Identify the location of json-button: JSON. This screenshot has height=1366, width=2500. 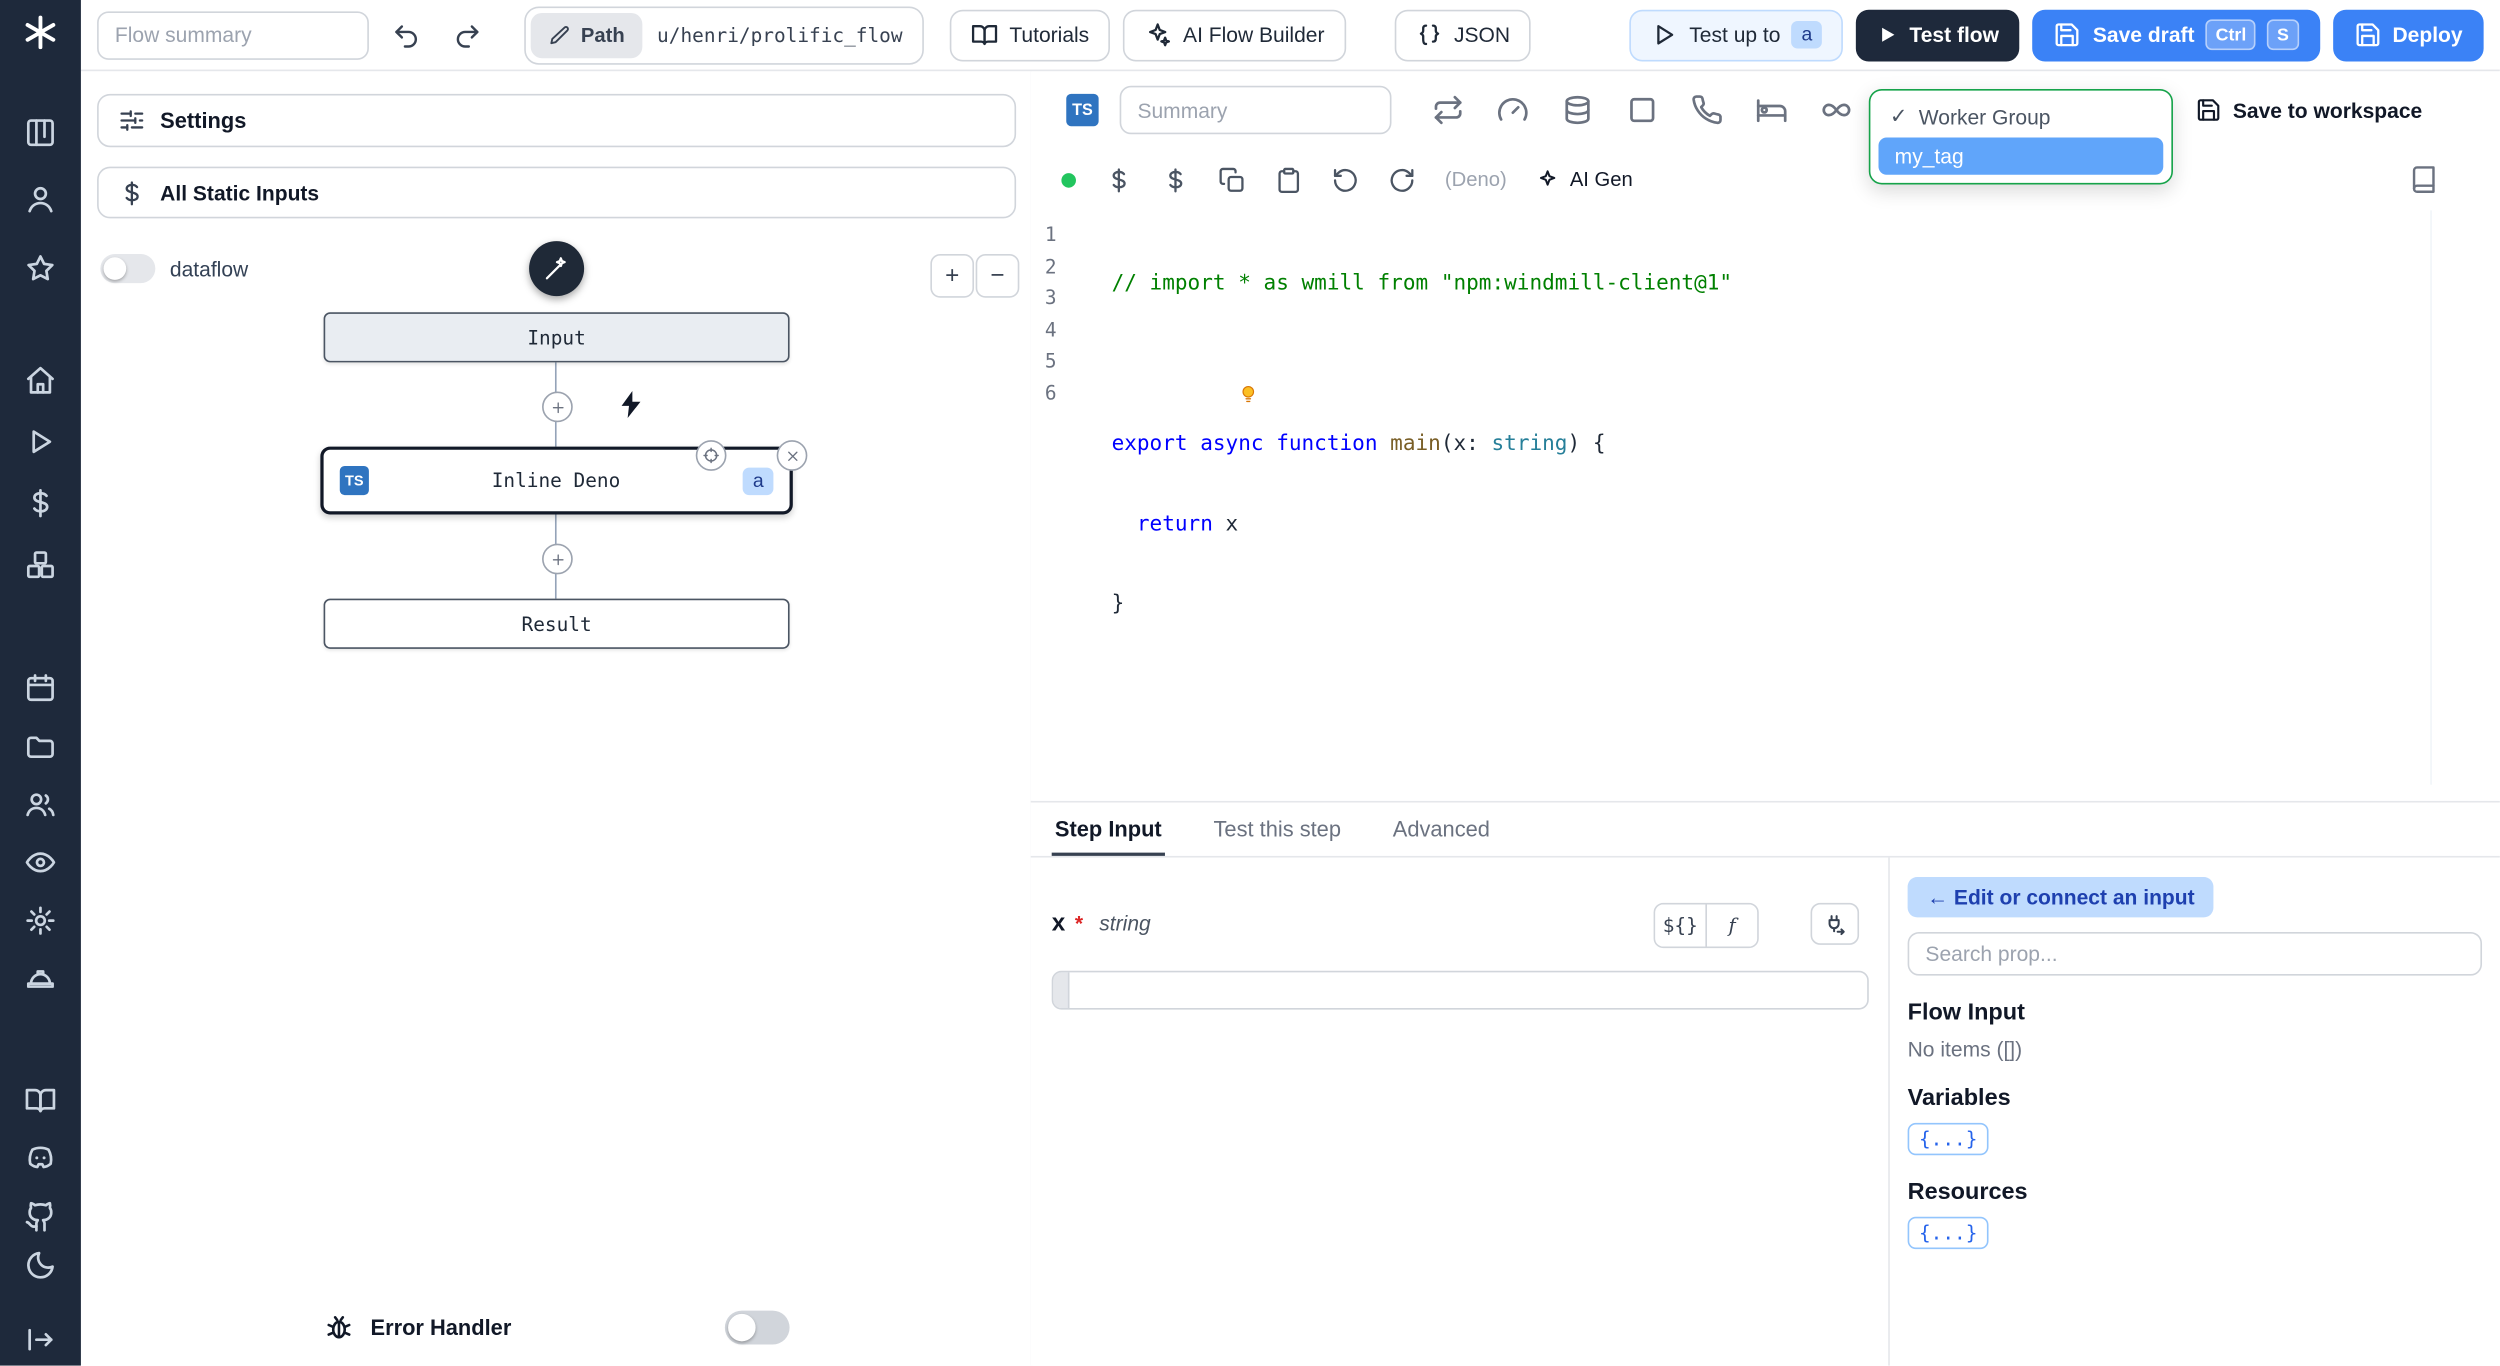
(1463, 34).